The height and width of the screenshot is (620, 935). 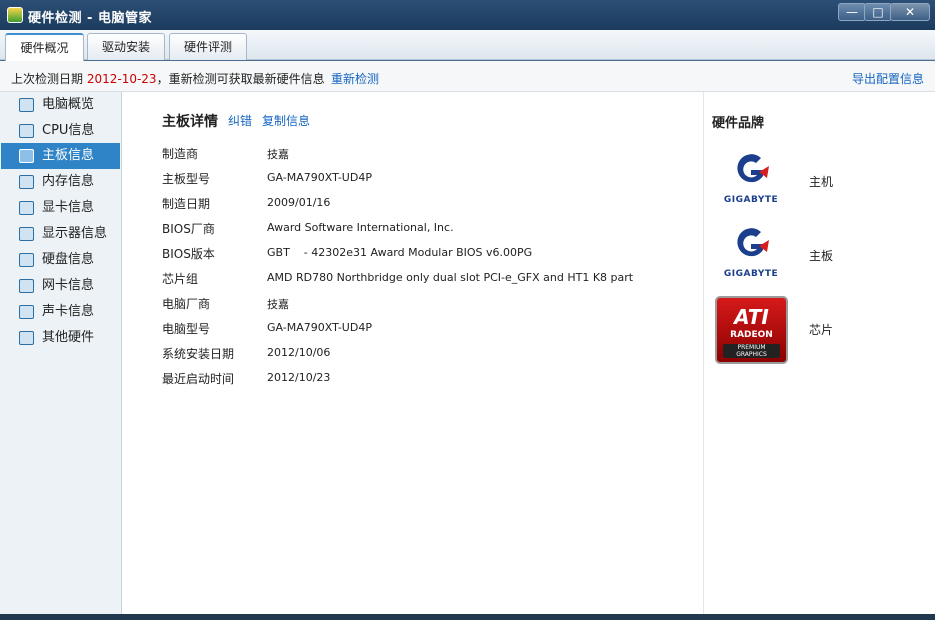 I want to click on brand-label-chip: 芯片, so click(x=821, y=330).